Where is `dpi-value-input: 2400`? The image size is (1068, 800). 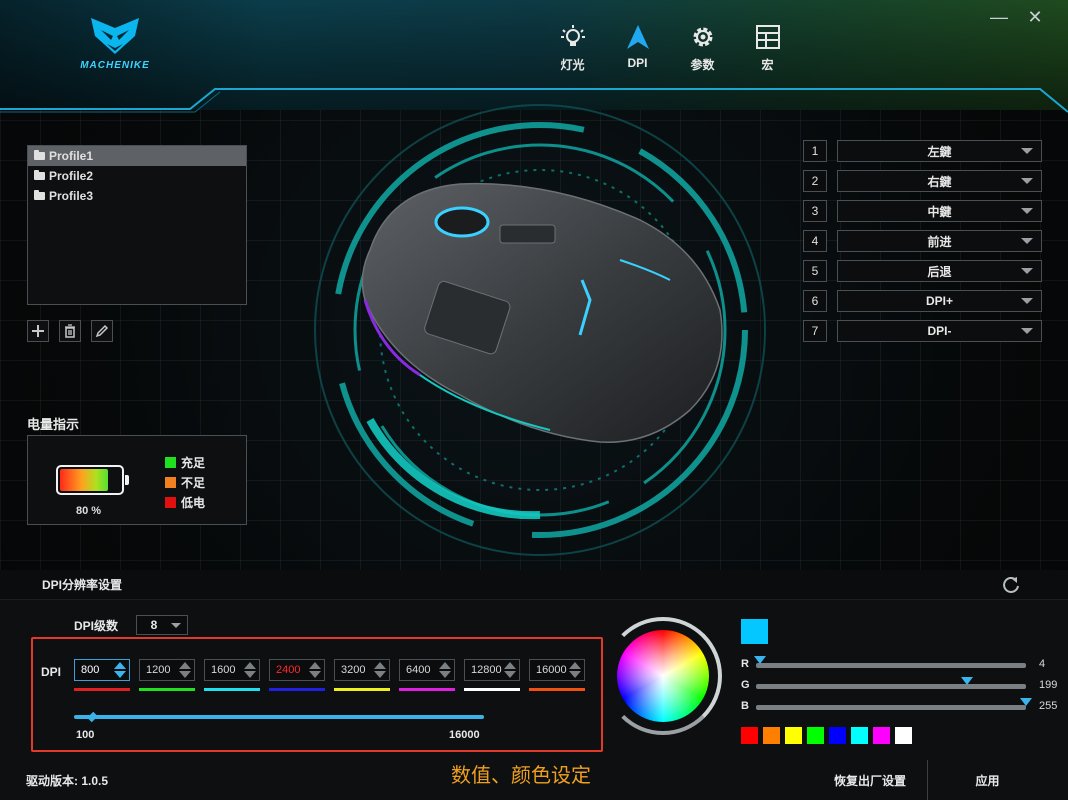 dpi-value-input: 2400 is located at coordinates (297, 670).